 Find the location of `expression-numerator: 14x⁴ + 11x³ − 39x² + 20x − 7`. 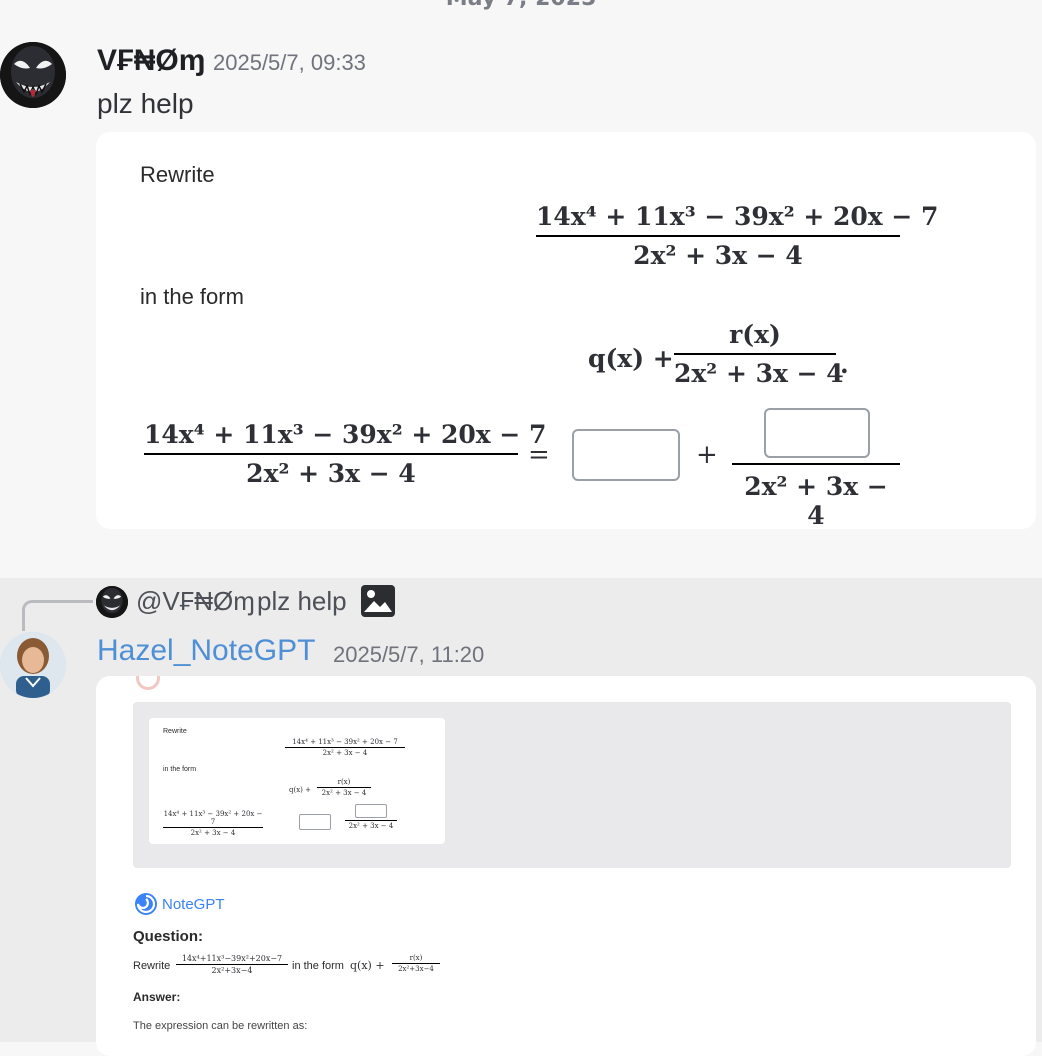

expression-numerator: 14x⁴ + 11x³ − 39x² + 20x − 7 is located at coordinates (737, 216).